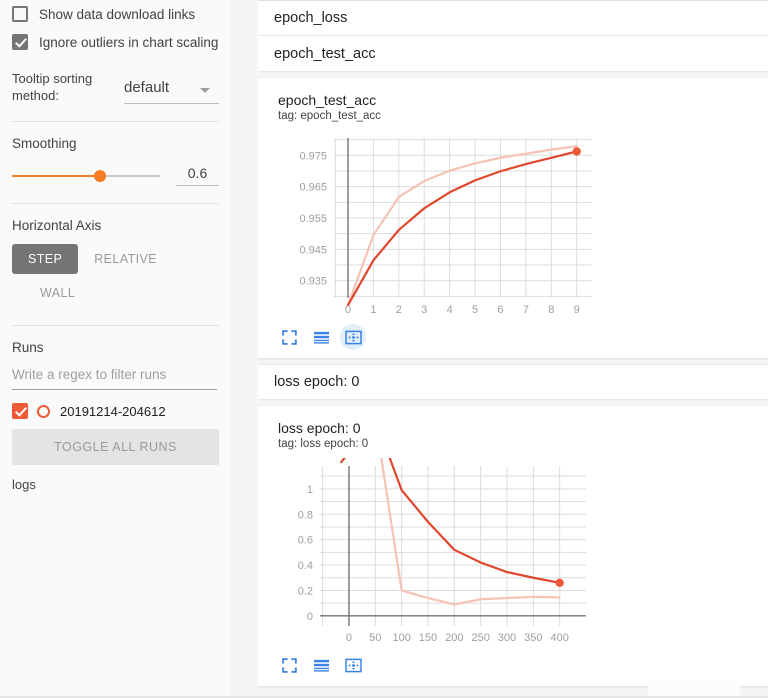  What do you see at coordinates (129, 42) in the screenshot?
I see `ignore-outliers-label: Ignore outliers in chart scaling` at bounding box center [129, 42].